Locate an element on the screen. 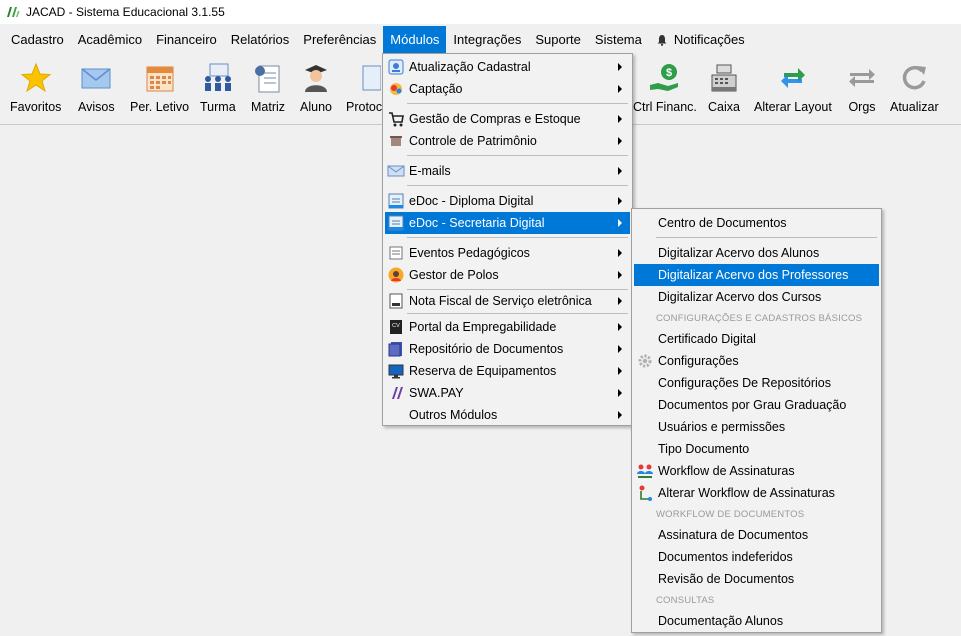 Image resolution: width=961 pixels, height=636 pixels. patrimonio-icon is located at coordinates (396, 141).